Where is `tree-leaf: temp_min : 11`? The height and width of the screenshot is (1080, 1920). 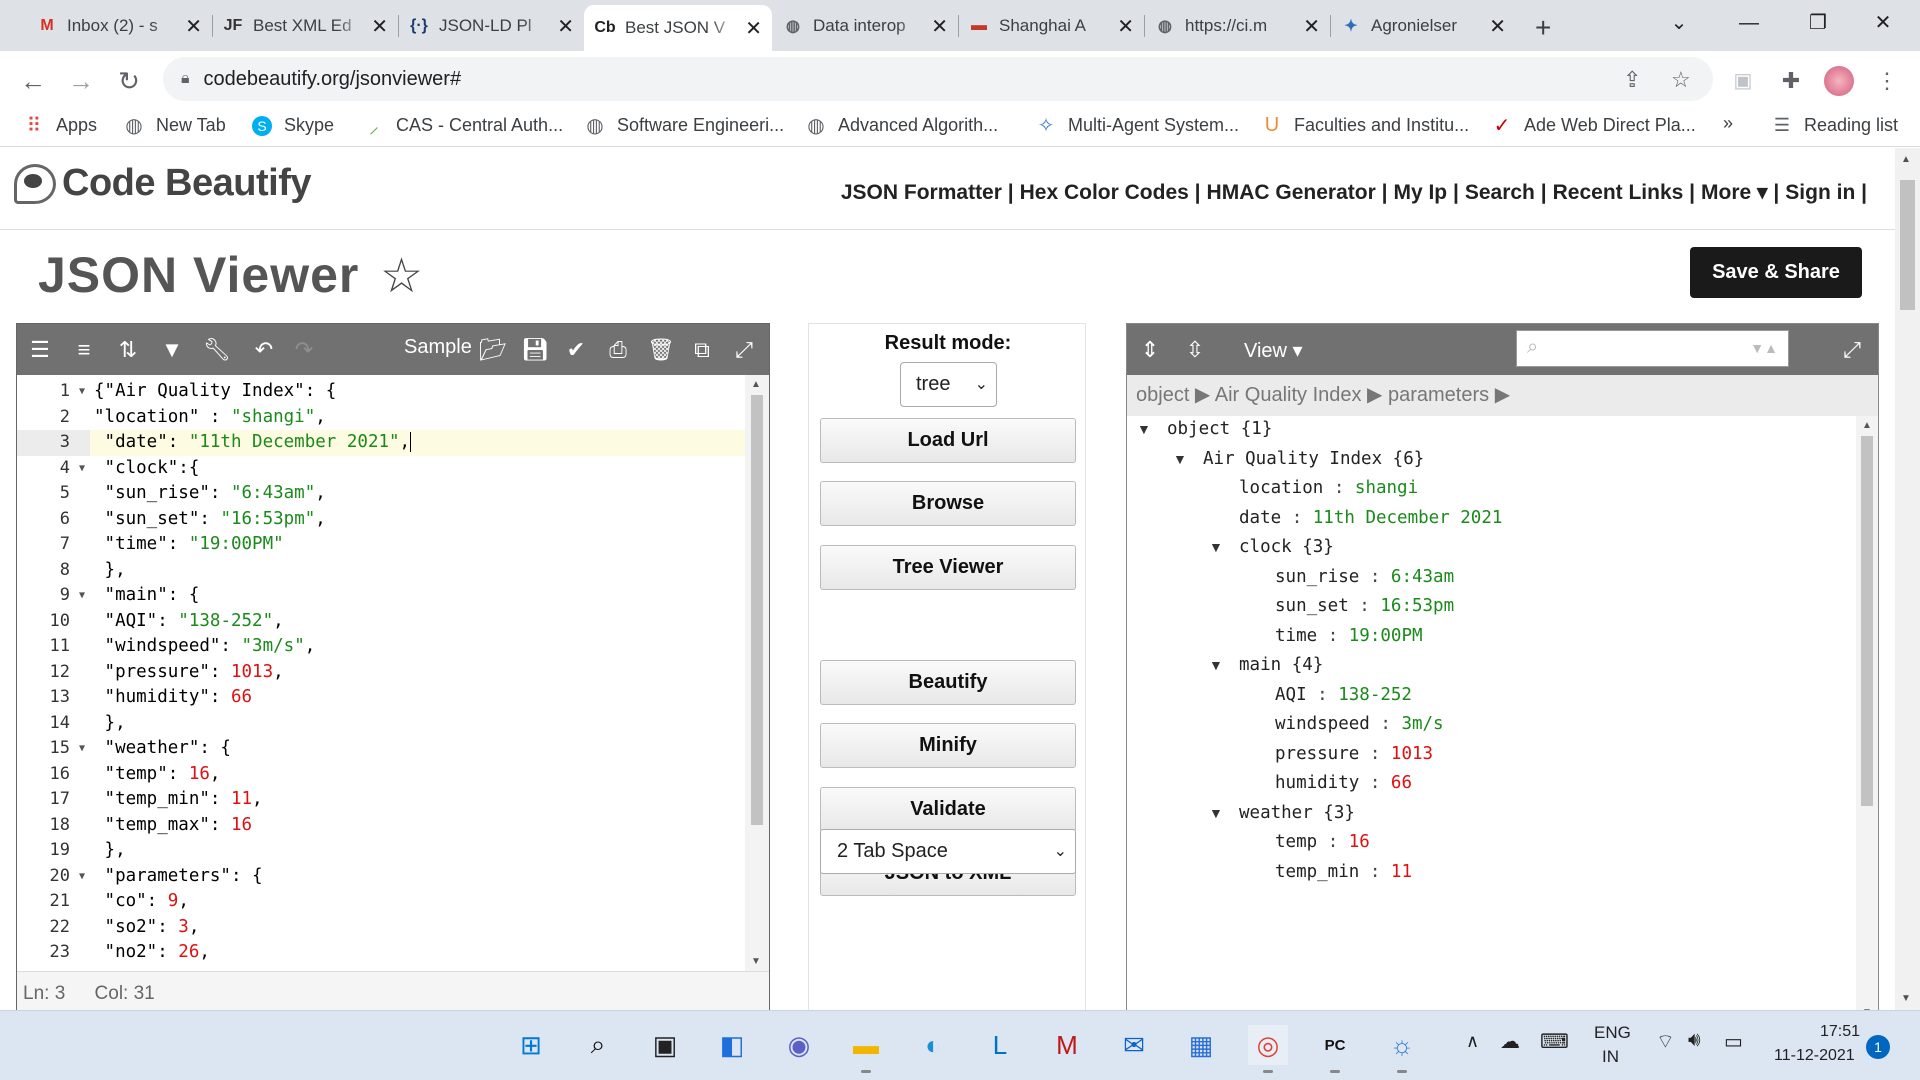
tree-leaf: temp_min : 11 is located at coordinates (1328, 872).